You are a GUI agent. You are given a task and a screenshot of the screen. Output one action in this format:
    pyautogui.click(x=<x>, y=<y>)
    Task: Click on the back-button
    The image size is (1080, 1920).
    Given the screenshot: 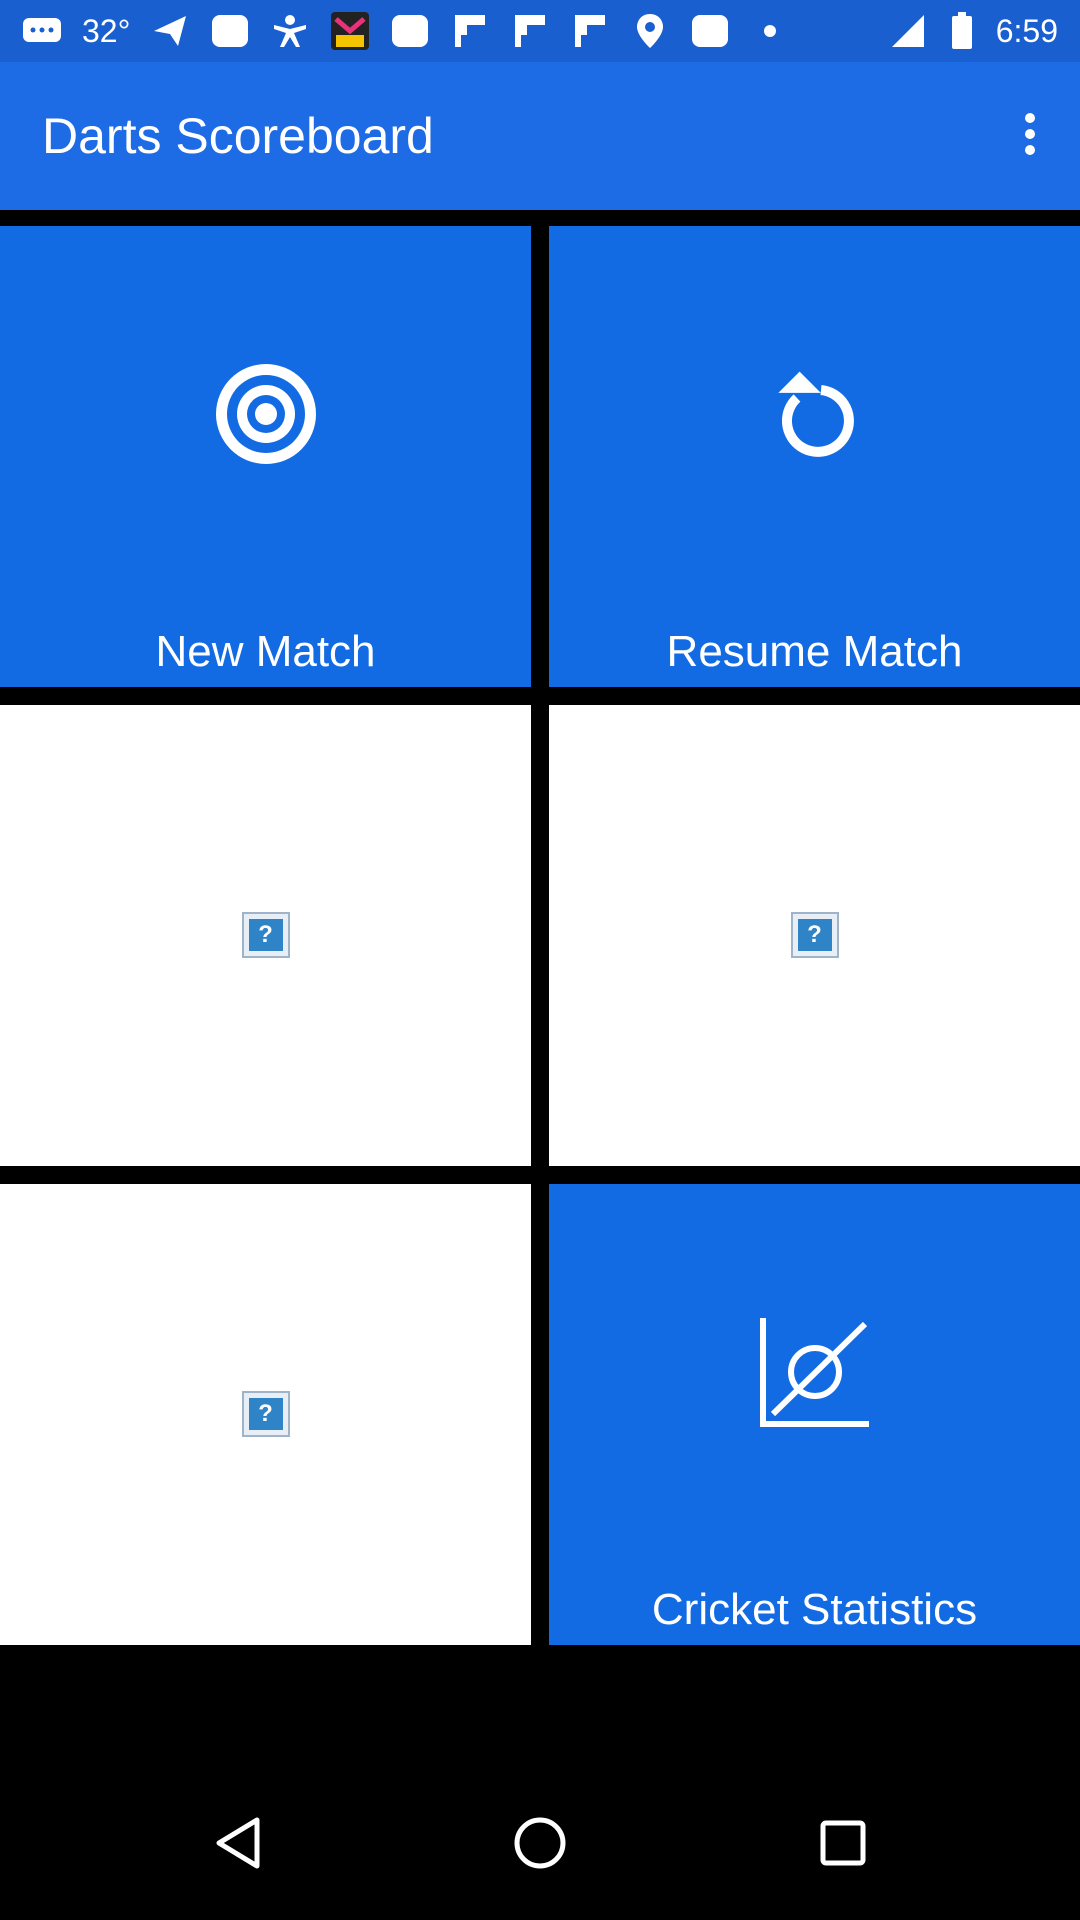 What is the action you would take?
    pyautogui.click(x=238, y=1845)
    